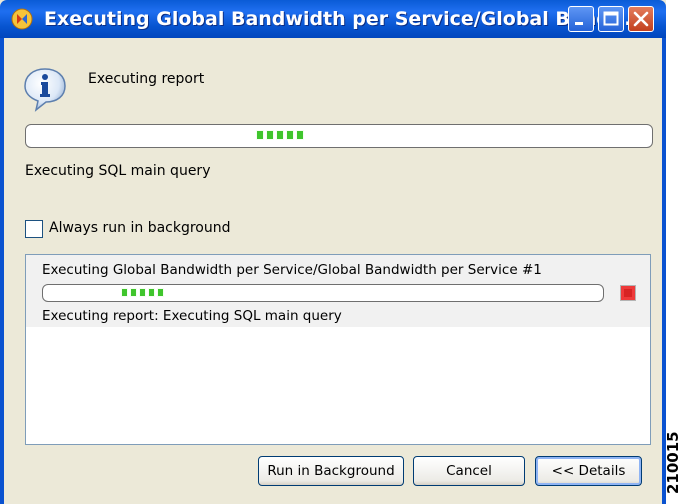 The image size is (682, 504). I want to click on maximize-button, so click(611, 19).